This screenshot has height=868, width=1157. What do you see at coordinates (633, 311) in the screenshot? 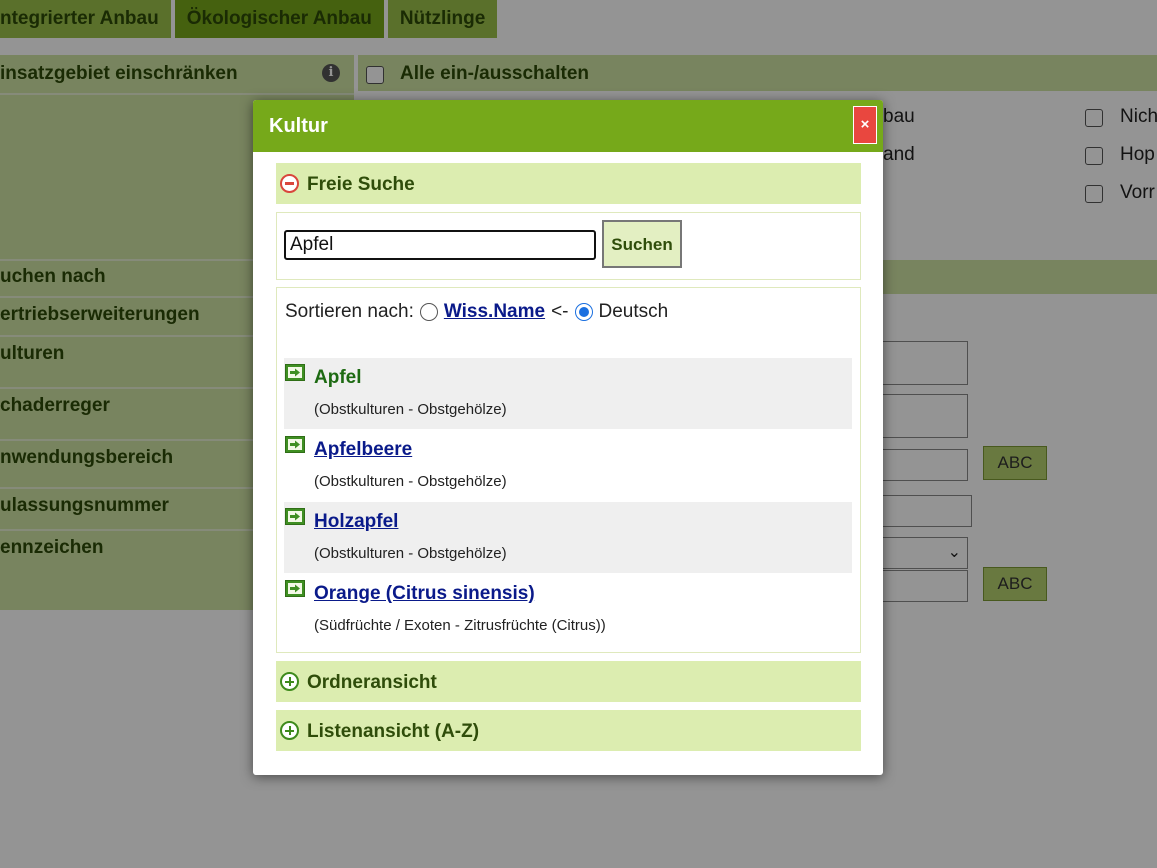
I see `sort-de-label: Deutsch` at bounding box center [633, 311].